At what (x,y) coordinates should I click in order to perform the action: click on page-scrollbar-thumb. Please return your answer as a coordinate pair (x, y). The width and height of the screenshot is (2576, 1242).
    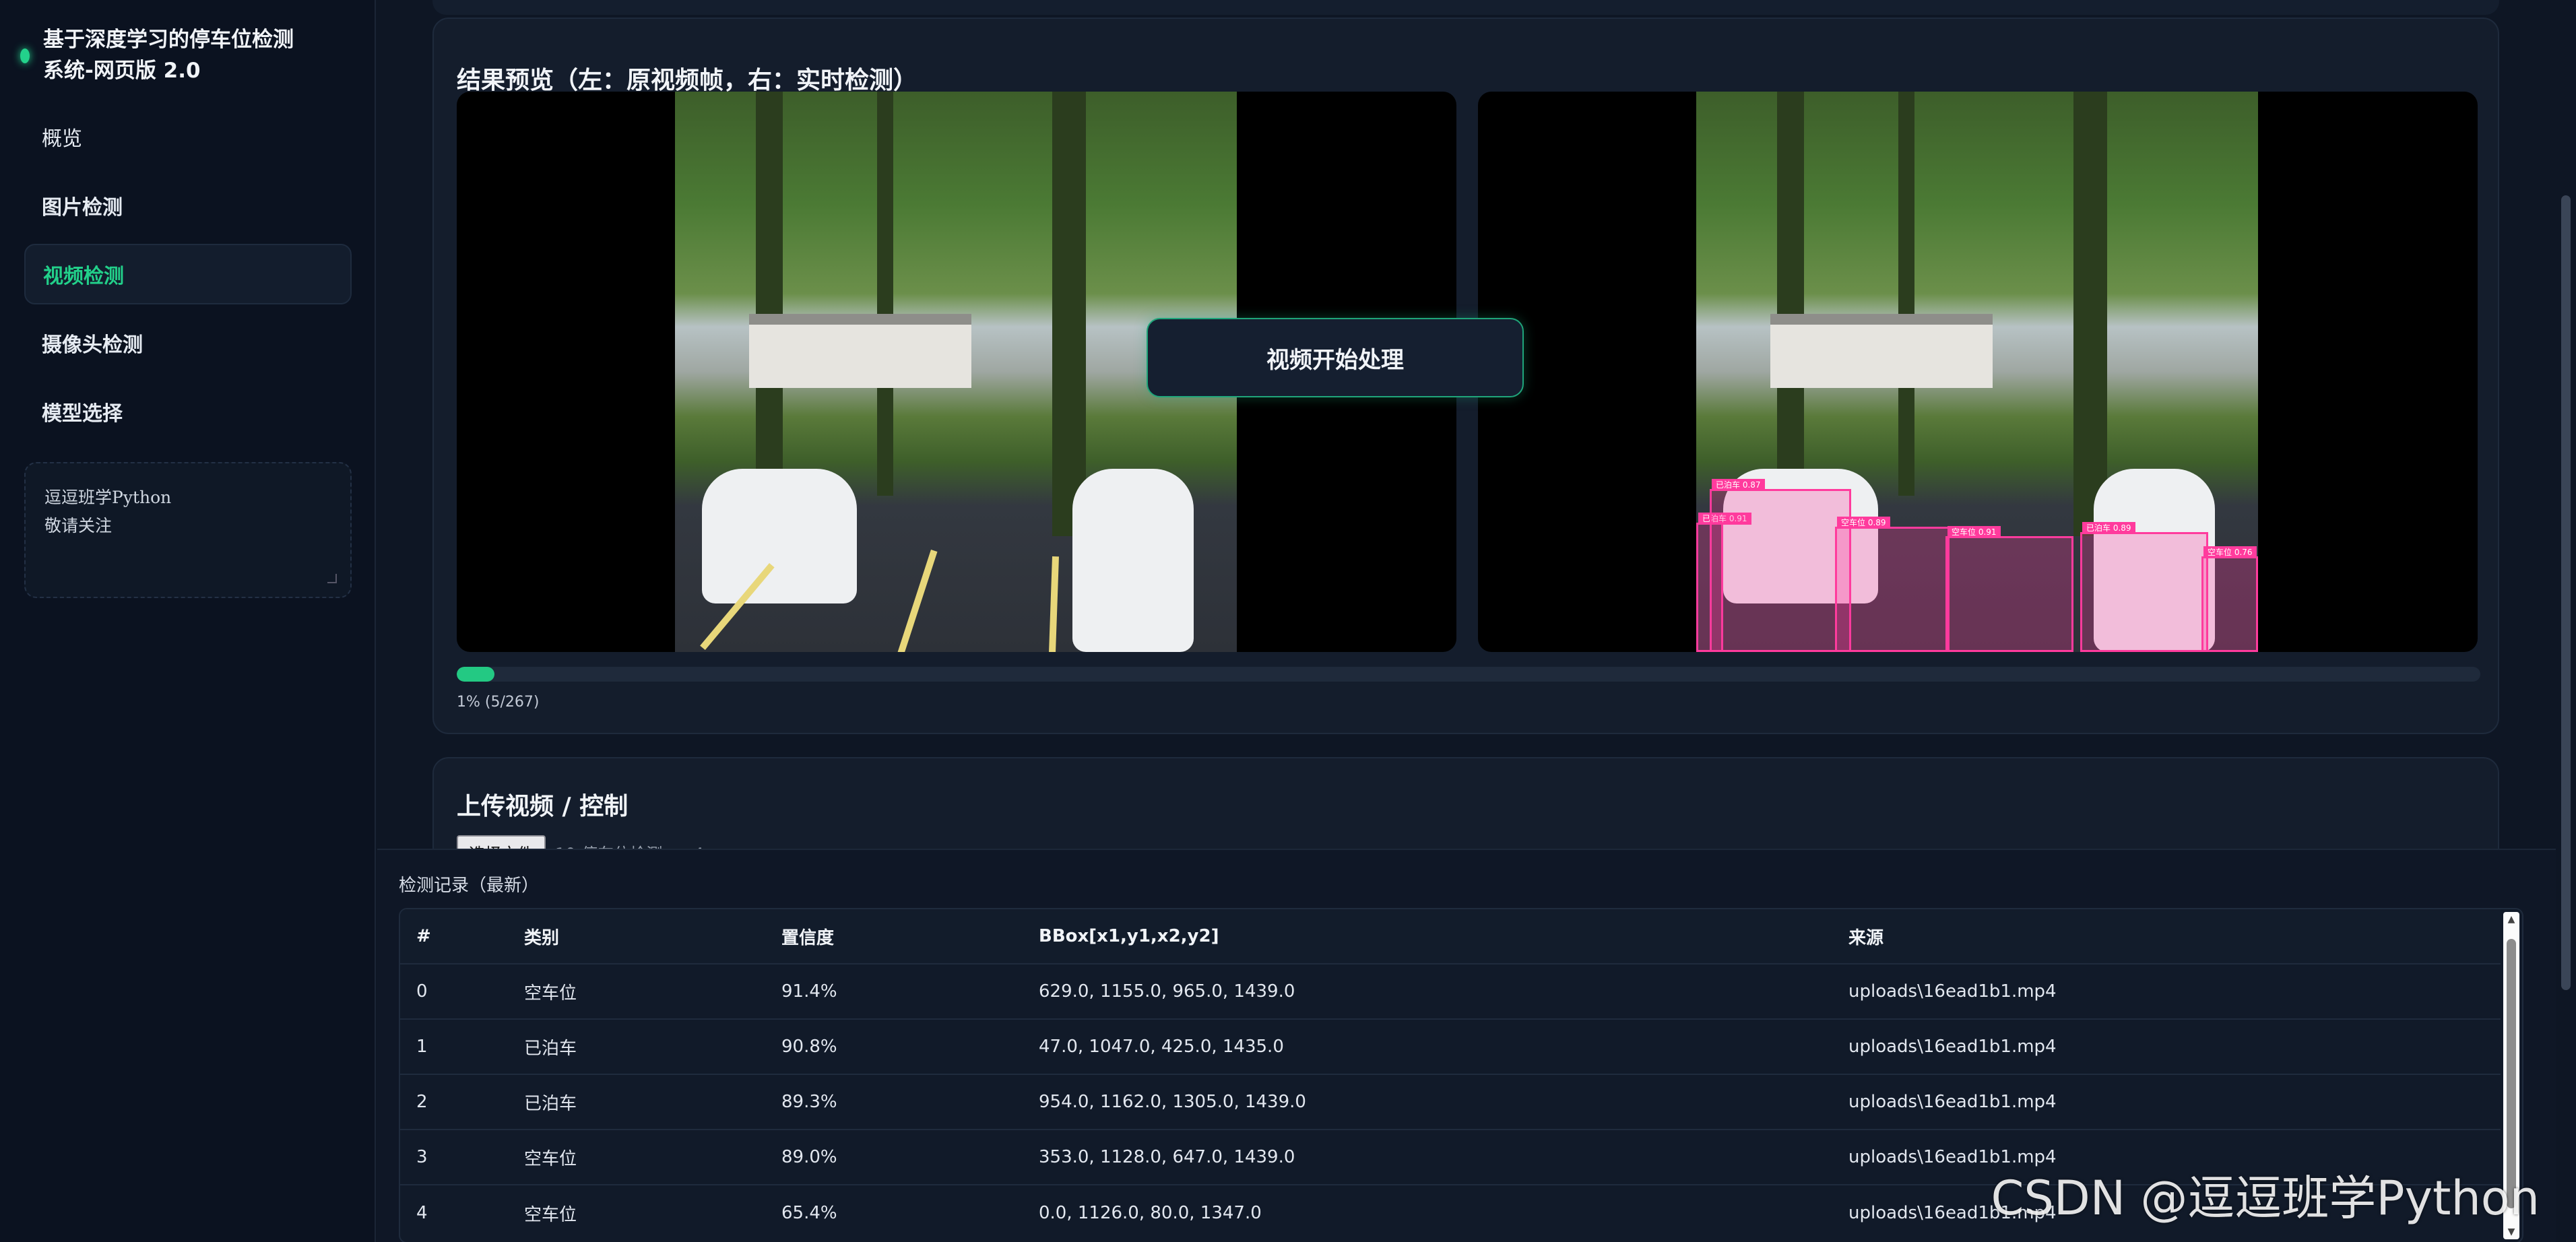
    Looking at the image, I should click on (2566, 592).